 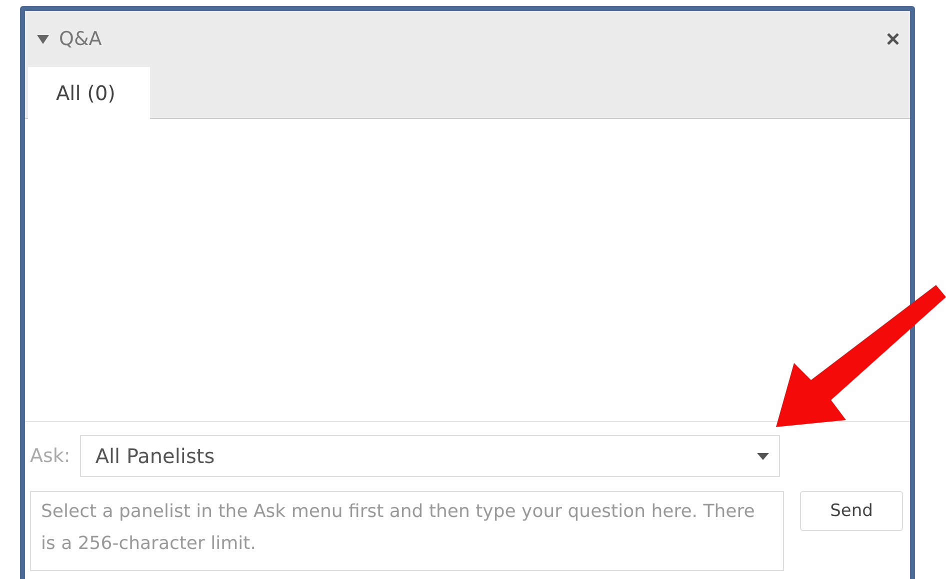 I want to click on arrow-icon, so click(x=861, y=357).